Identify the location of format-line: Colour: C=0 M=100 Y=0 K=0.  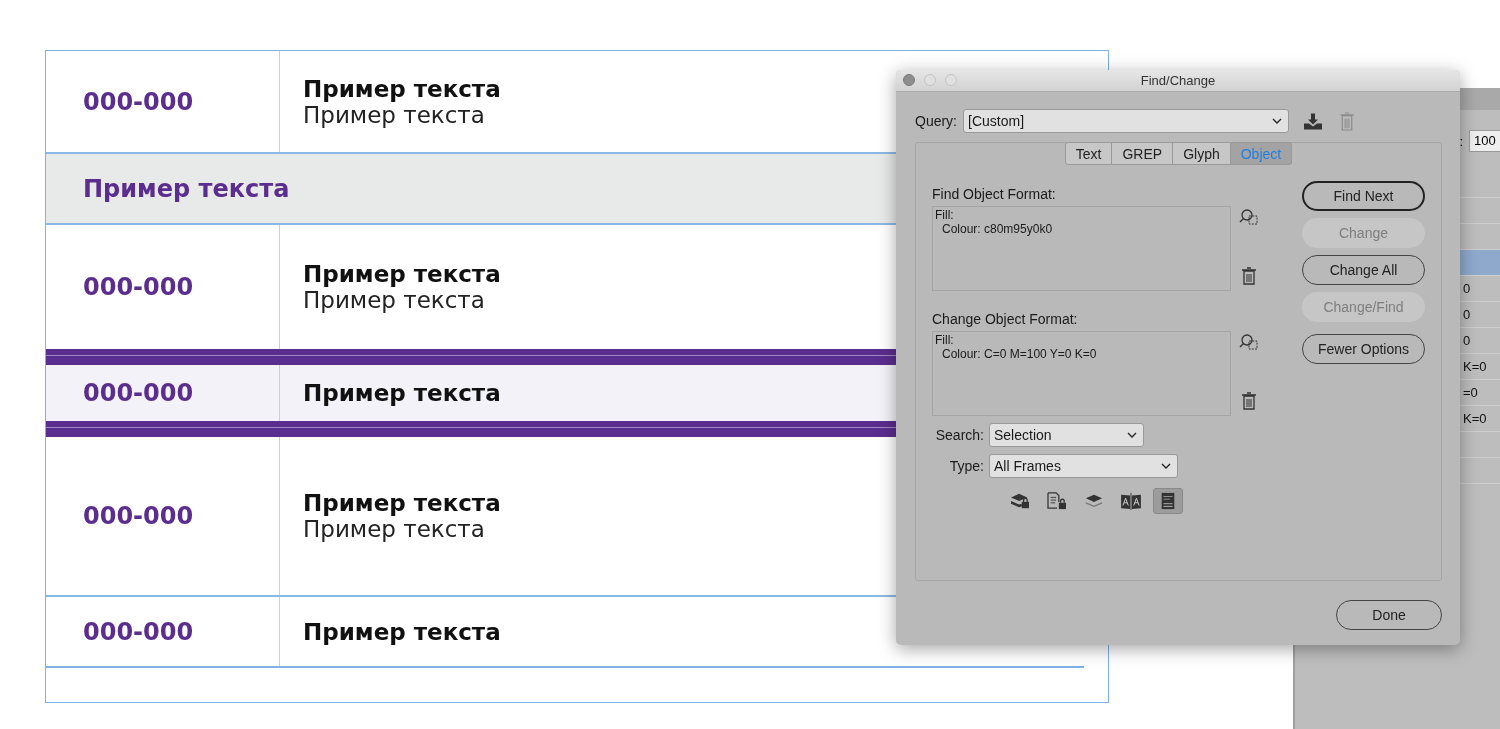
(1019, 354).